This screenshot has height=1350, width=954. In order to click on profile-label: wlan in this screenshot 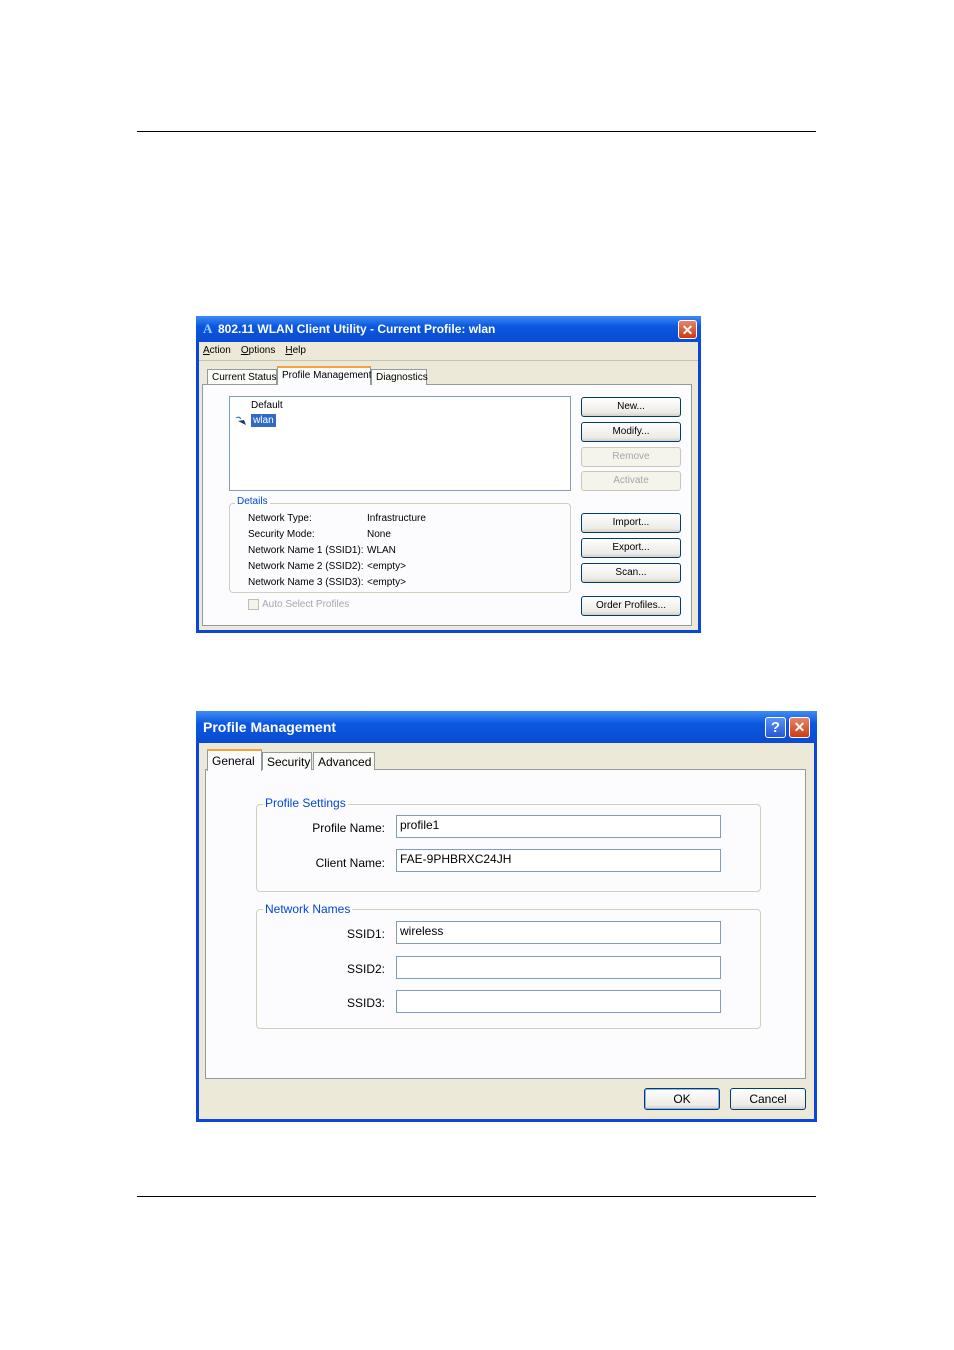, I will do `click(263, 420)`.